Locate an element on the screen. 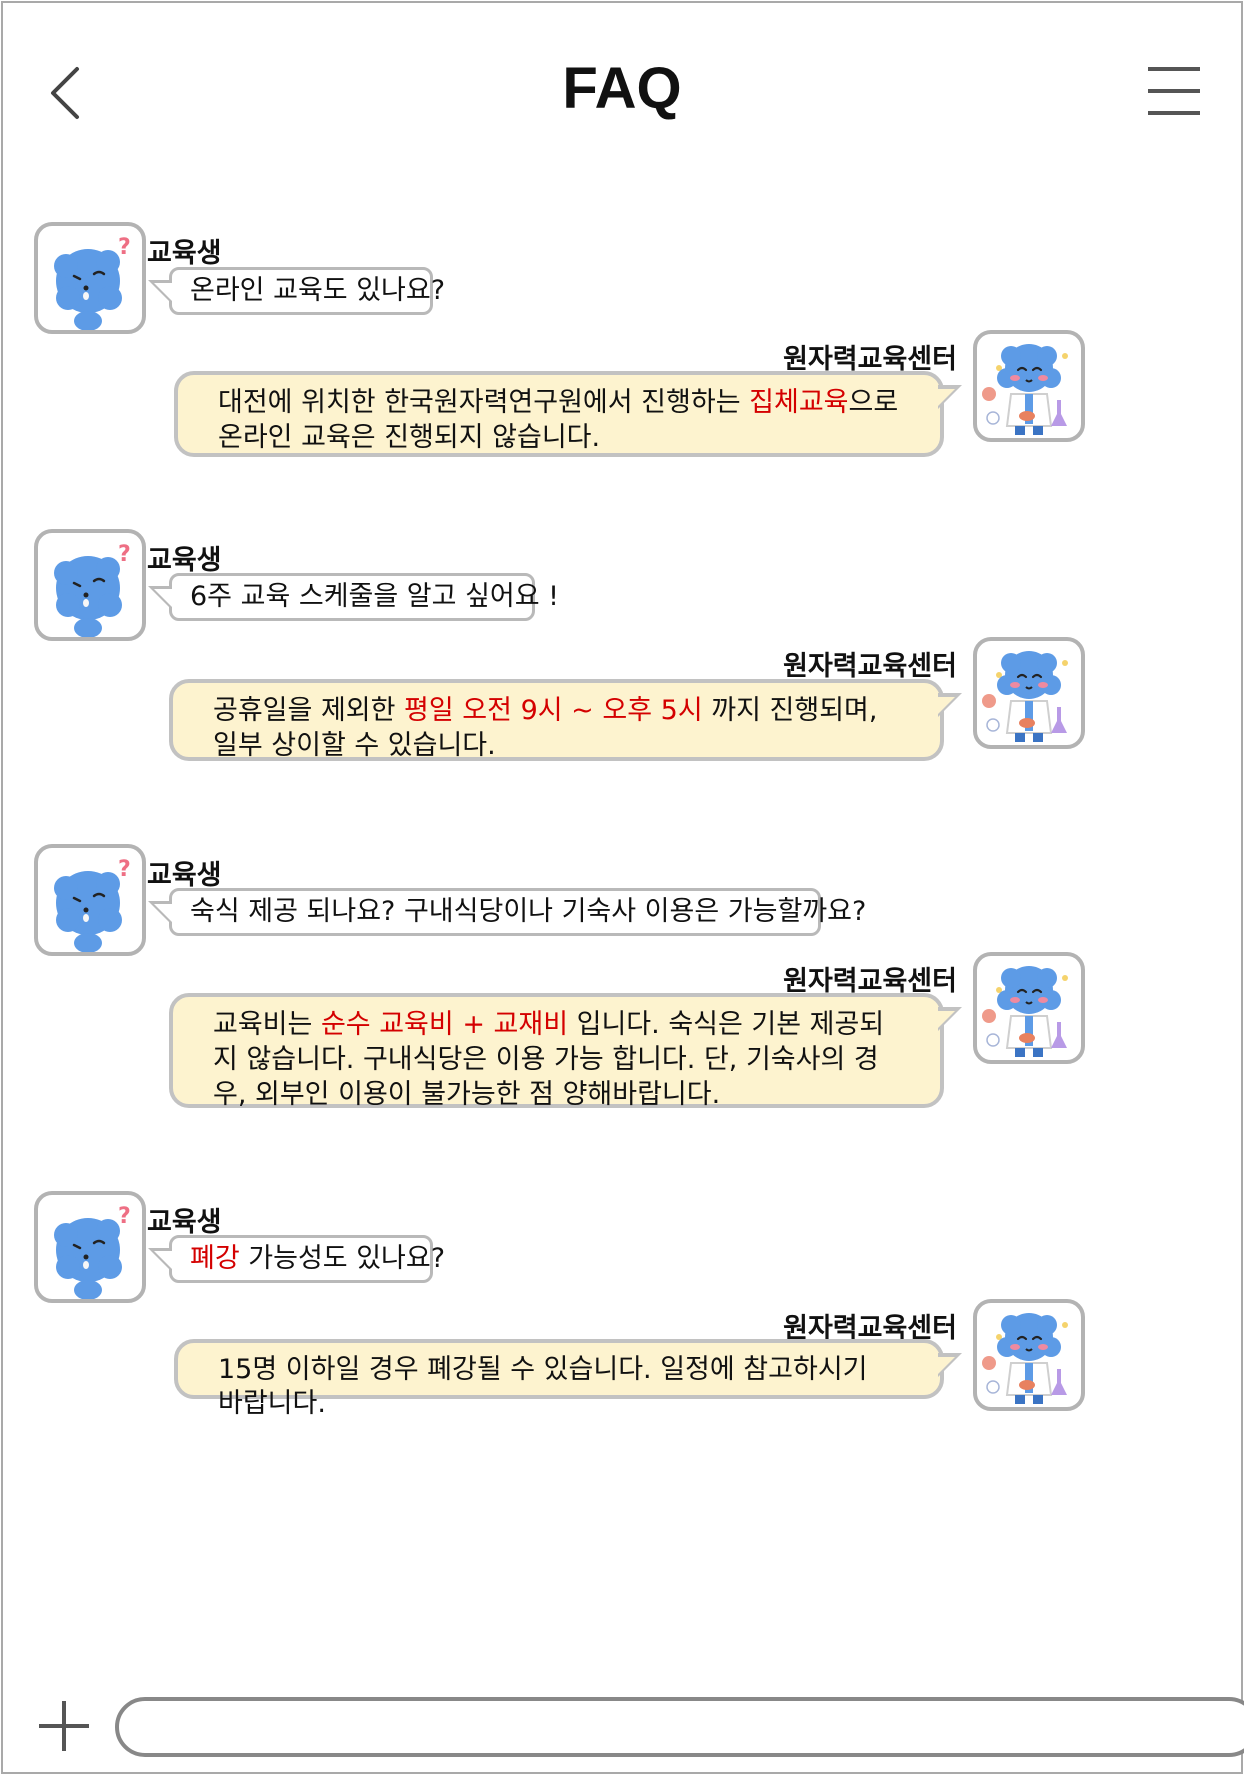 Image resolution: width=1244 pixels, height=1775 pixels. question-bubble: 온라인 교육도 있나요? is located at coordinates (296, 291).